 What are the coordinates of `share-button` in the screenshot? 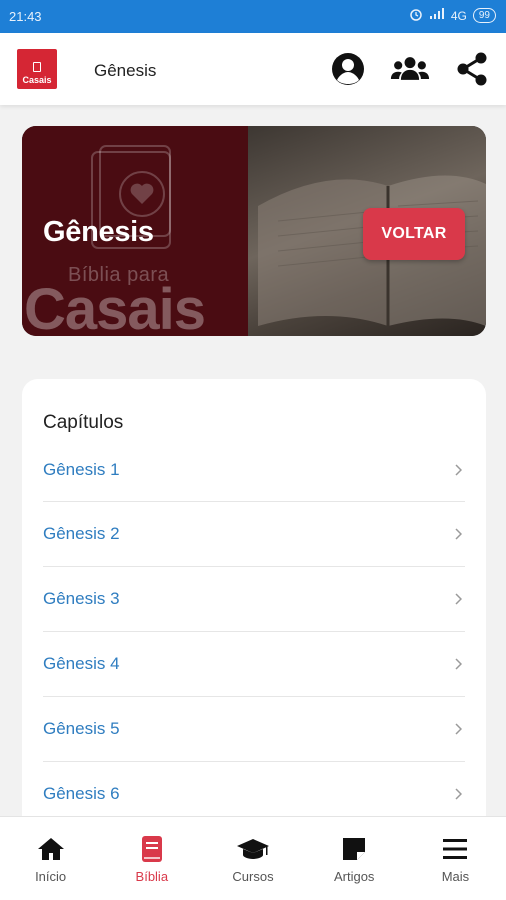 It's located at (472, 69).